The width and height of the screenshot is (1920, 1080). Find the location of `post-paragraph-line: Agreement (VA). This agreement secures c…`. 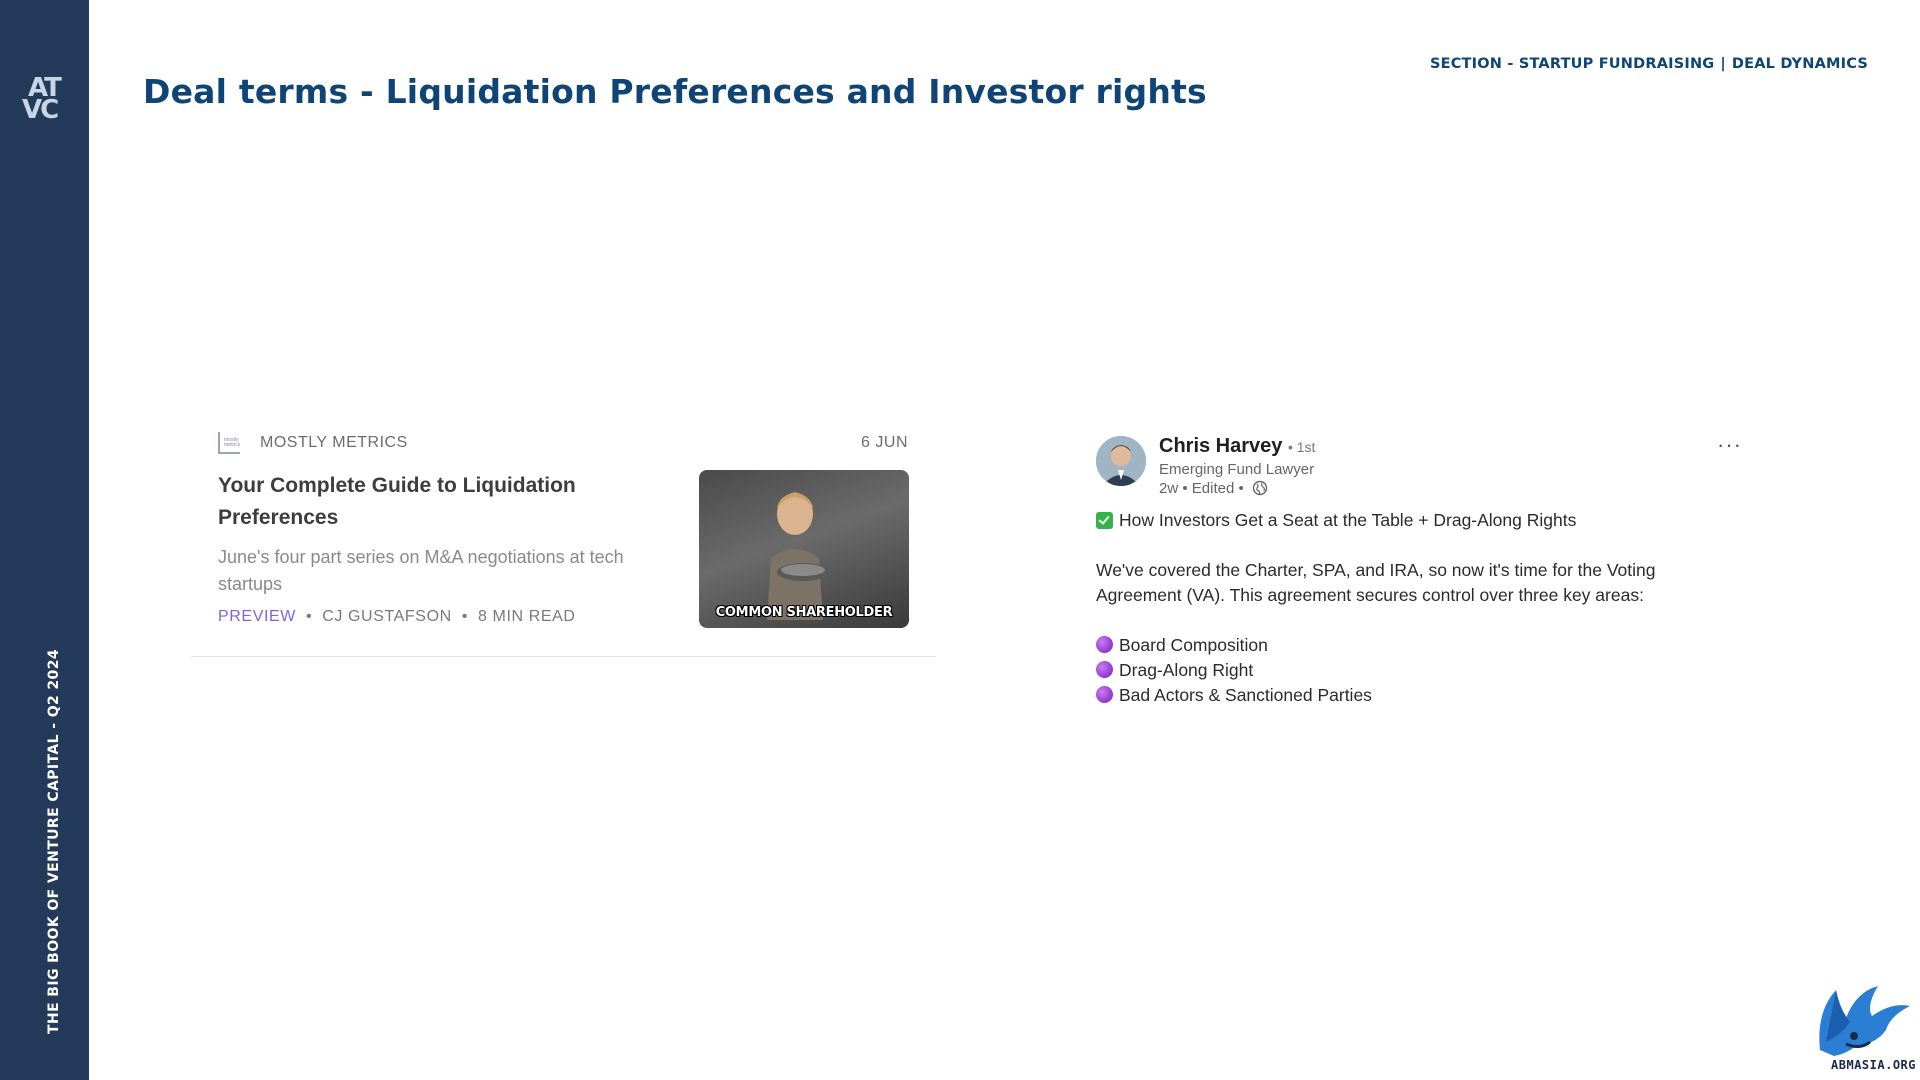

post-paragraph-line: Agreement (VA). This agreement secures c… is located at coordinates (1370, 595).